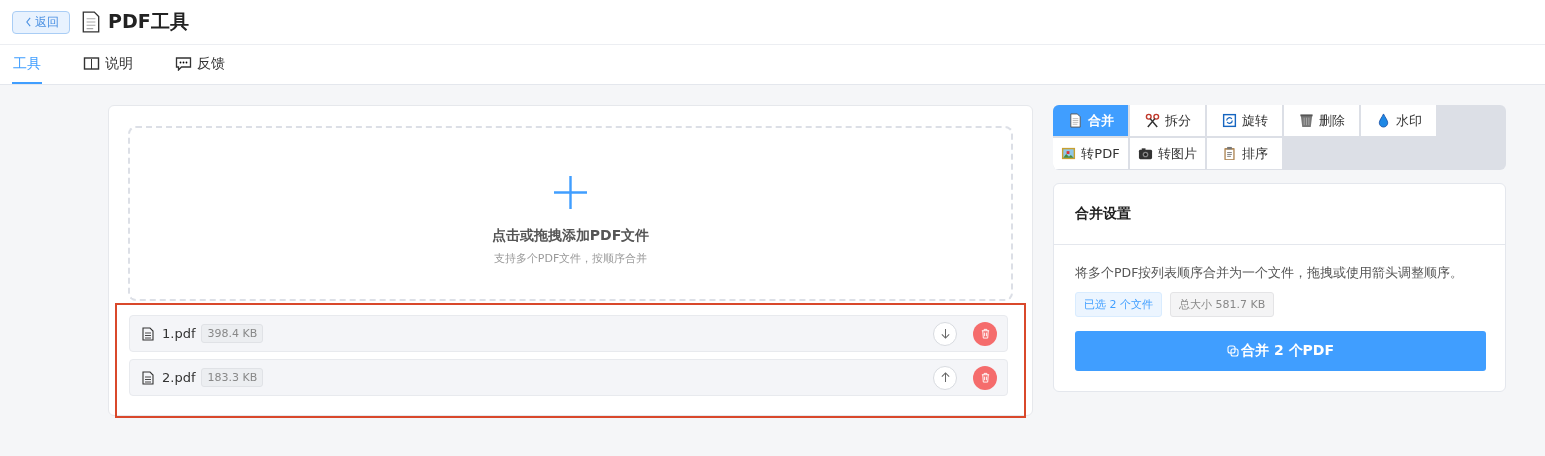 Image resolution: width=1545 pixels, height=456 pixels. I want to click on tool-tab: 水印, so click(1398, 120).